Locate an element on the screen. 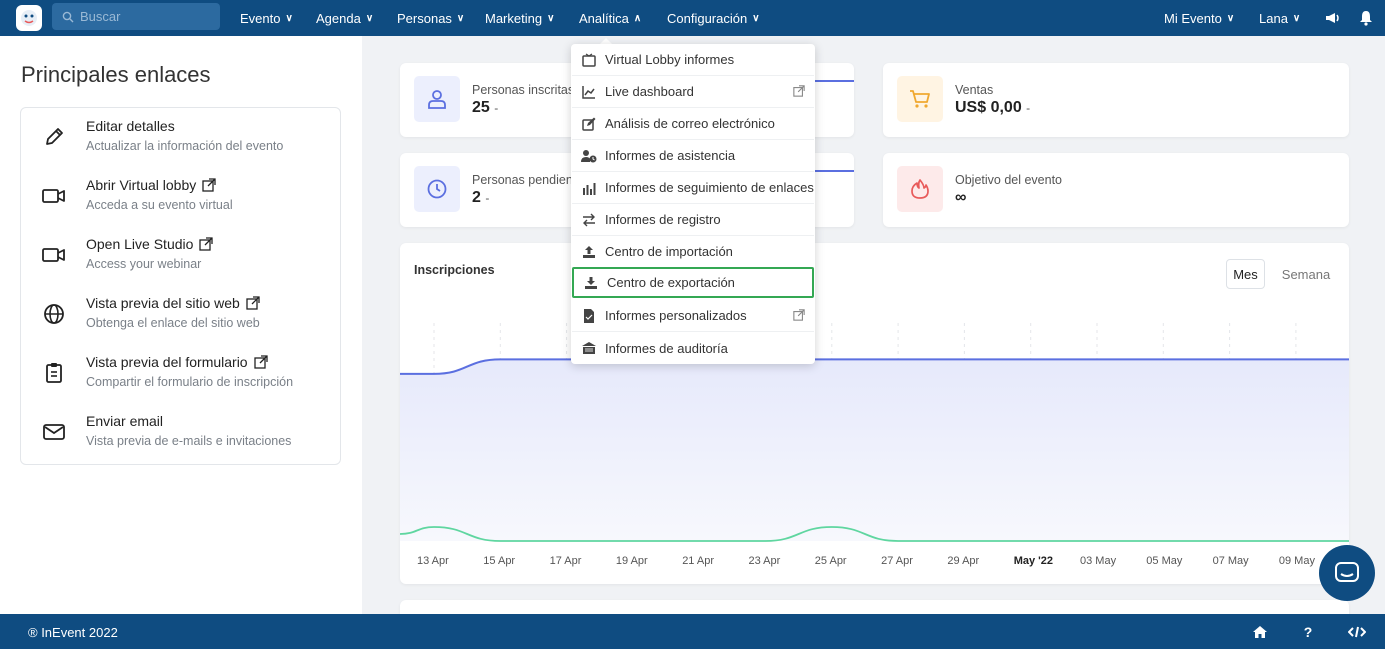  stat-card-objetivo: Objetivo del evento ∞ is located at coordinates (1116, 190).